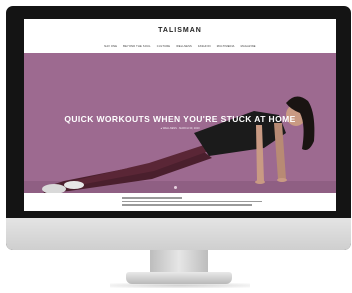  I want to click on hero-meta: ● WELLNESS · MARCH 30, 2020, so click(180, 128).